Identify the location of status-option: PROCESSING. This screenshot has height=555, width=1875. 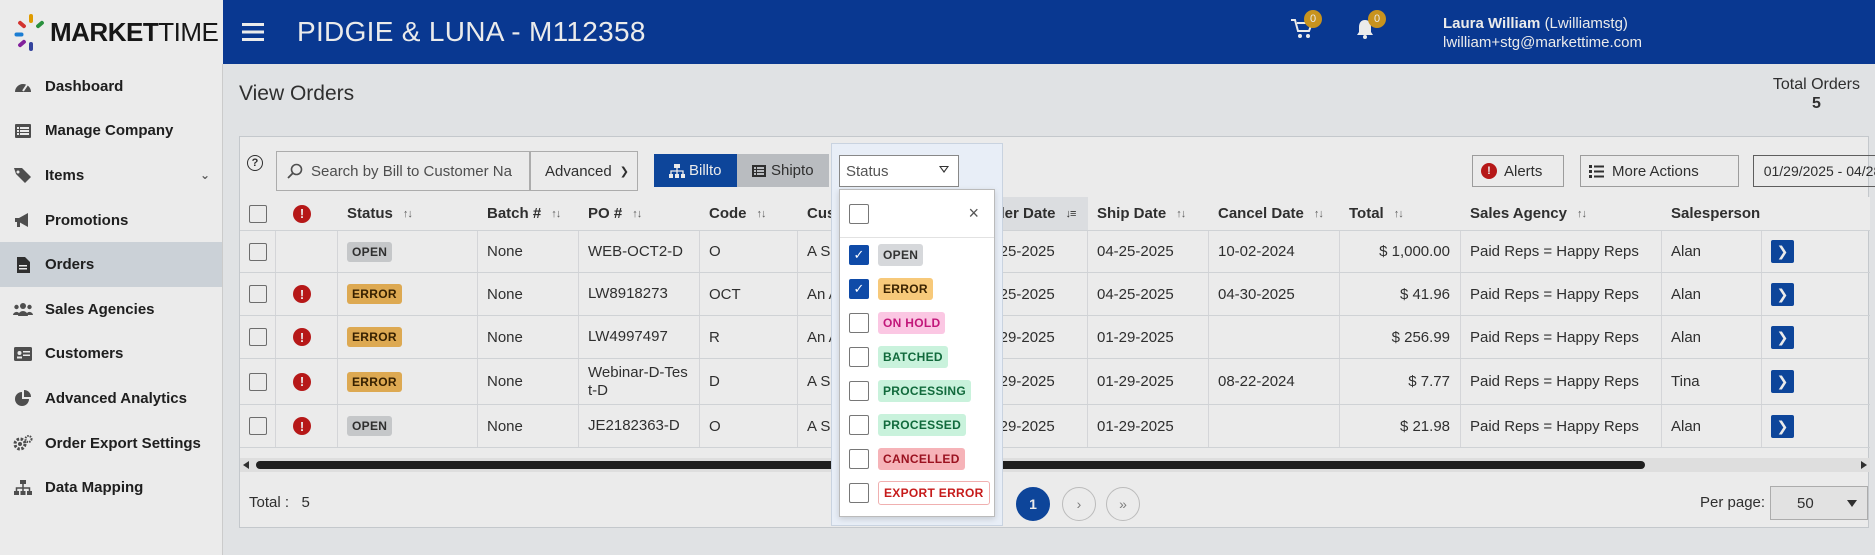
(917, 391).